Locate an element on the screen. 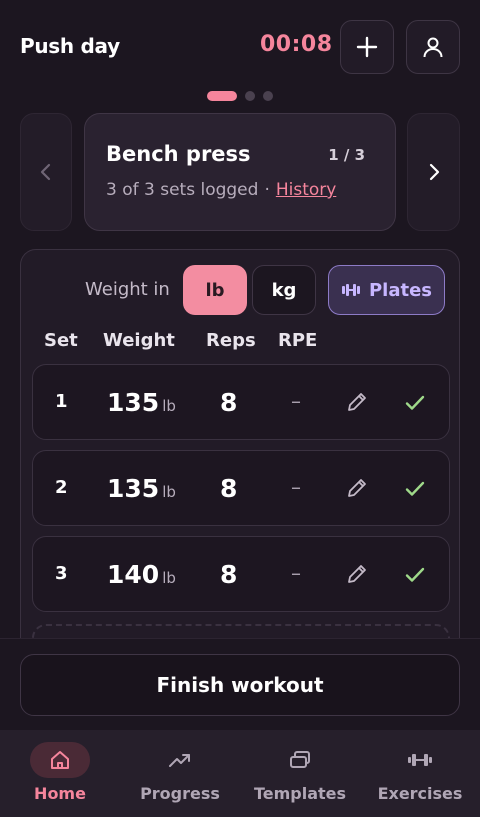 This screenshot has width=480, height=817. unit-kg-button: kg is located at coordinates (284, 290).